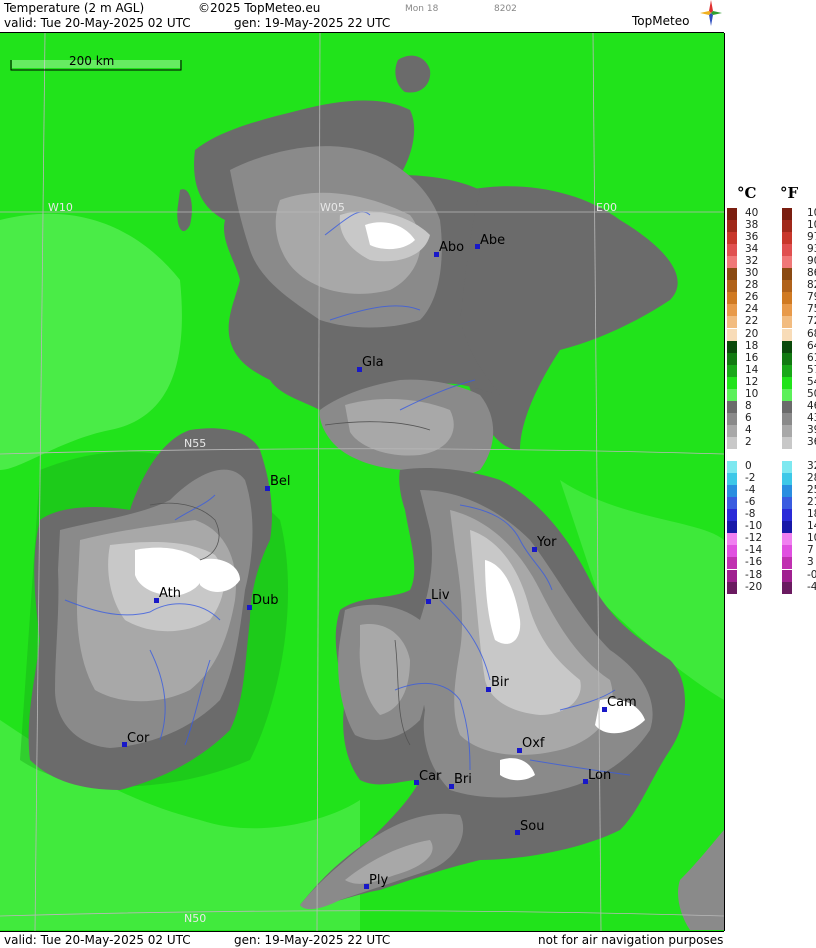 This screenshot has height=948, width=816. What do you see at coordinates (811, 249) in the screenshot?
I see `legend-fahrenheit-value: 93` at bounding box center [811, 249].